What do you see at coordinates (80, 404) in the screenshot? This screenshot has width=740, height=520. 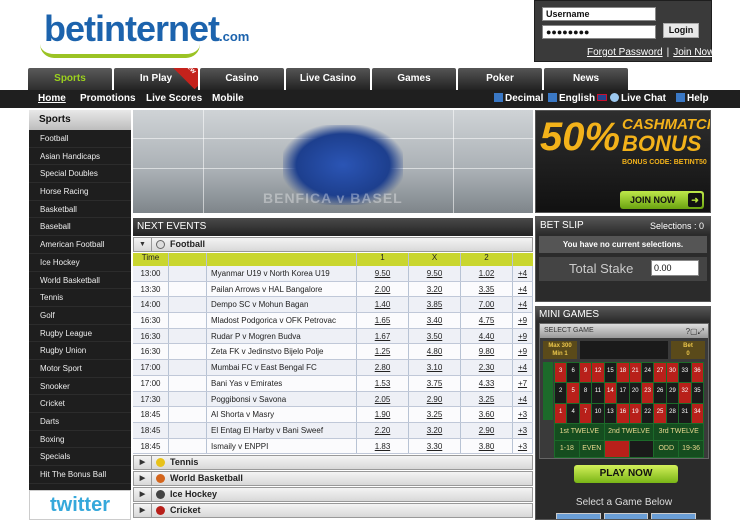 I see `sidebar-item: Cricket` at bounding box center [80, 404].